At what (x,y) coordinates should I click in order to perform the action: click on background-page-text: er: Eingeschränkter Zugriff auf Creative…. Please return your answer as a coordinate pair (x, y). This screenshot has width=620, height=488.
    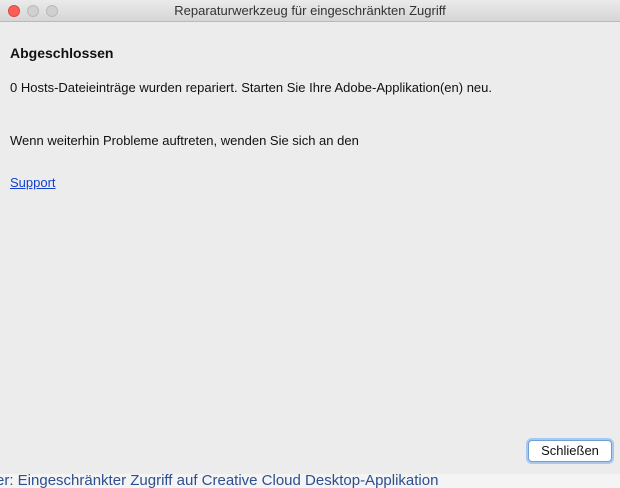
    Looking at the image, I should click on (219, 481).